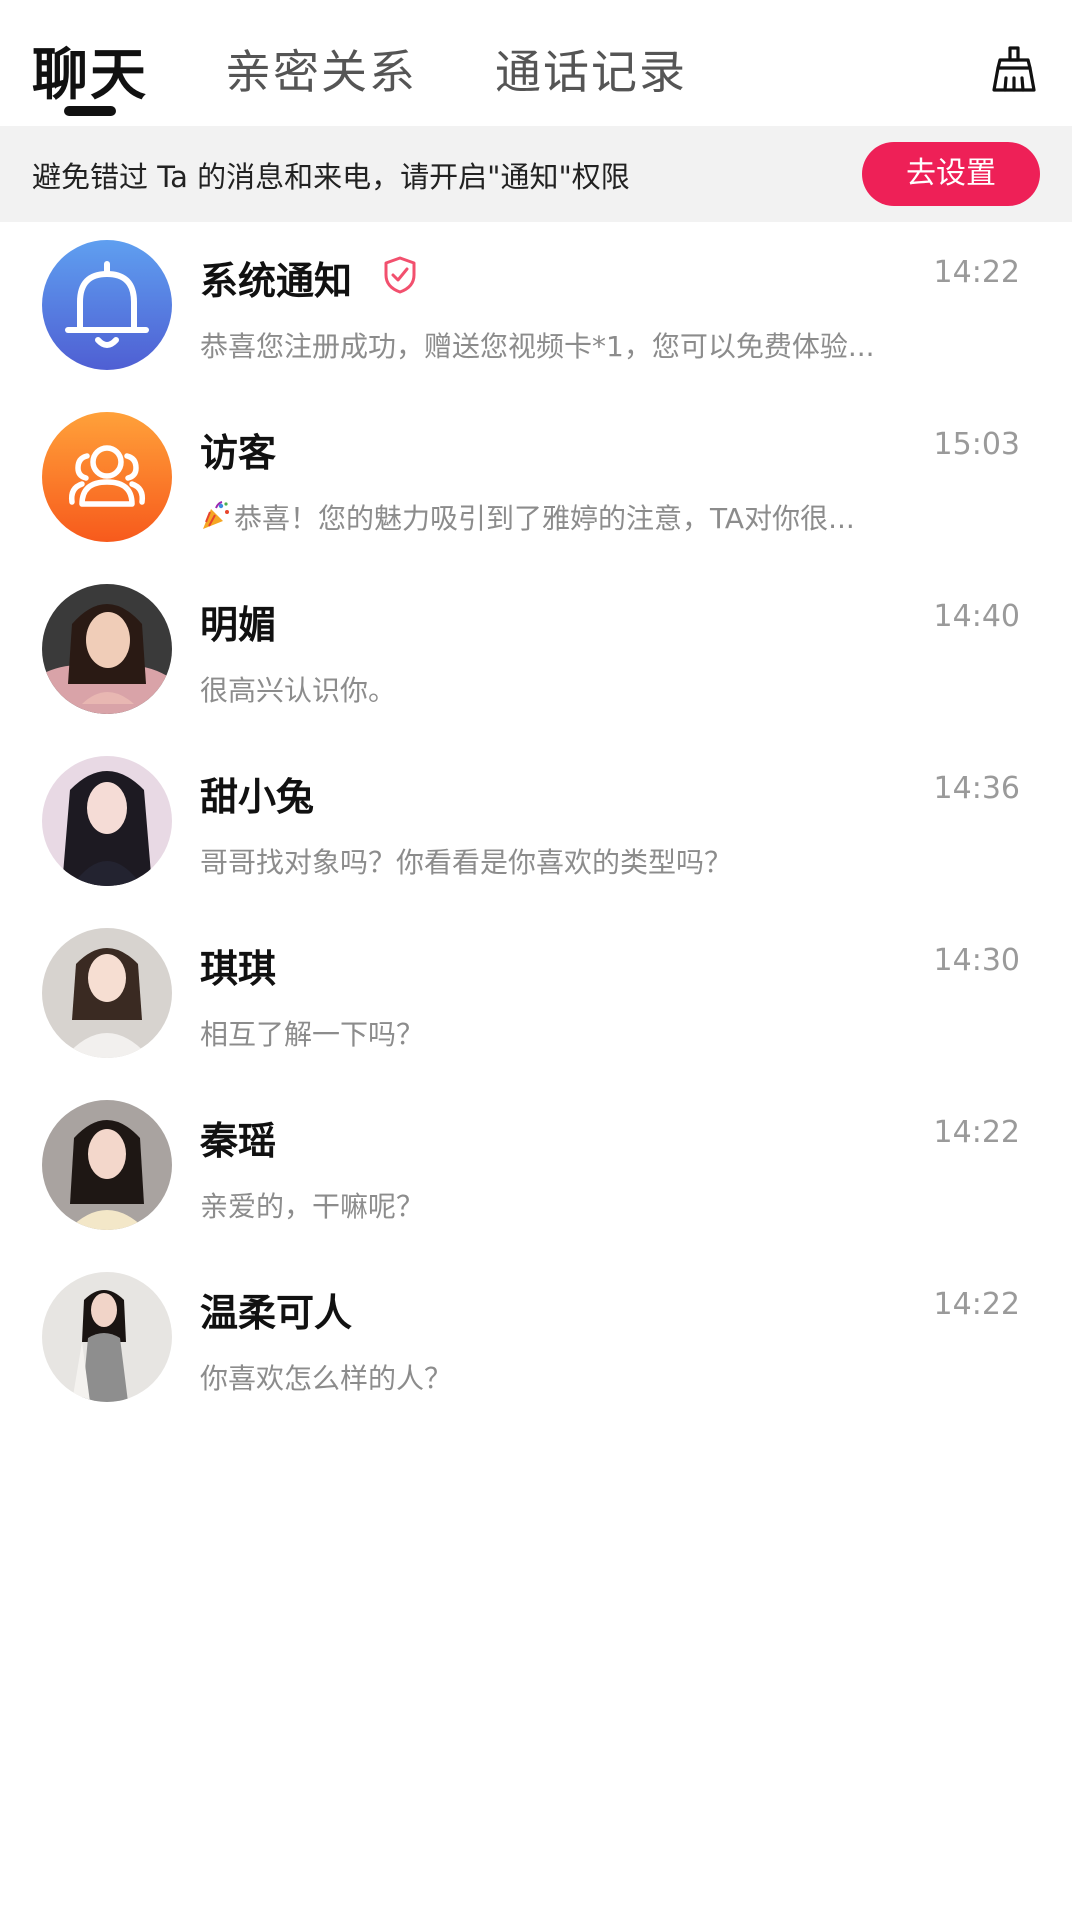  Describe the element at coordinates (976, 960) in the screenshot. I see `conversation-time: 14:30` at that location.